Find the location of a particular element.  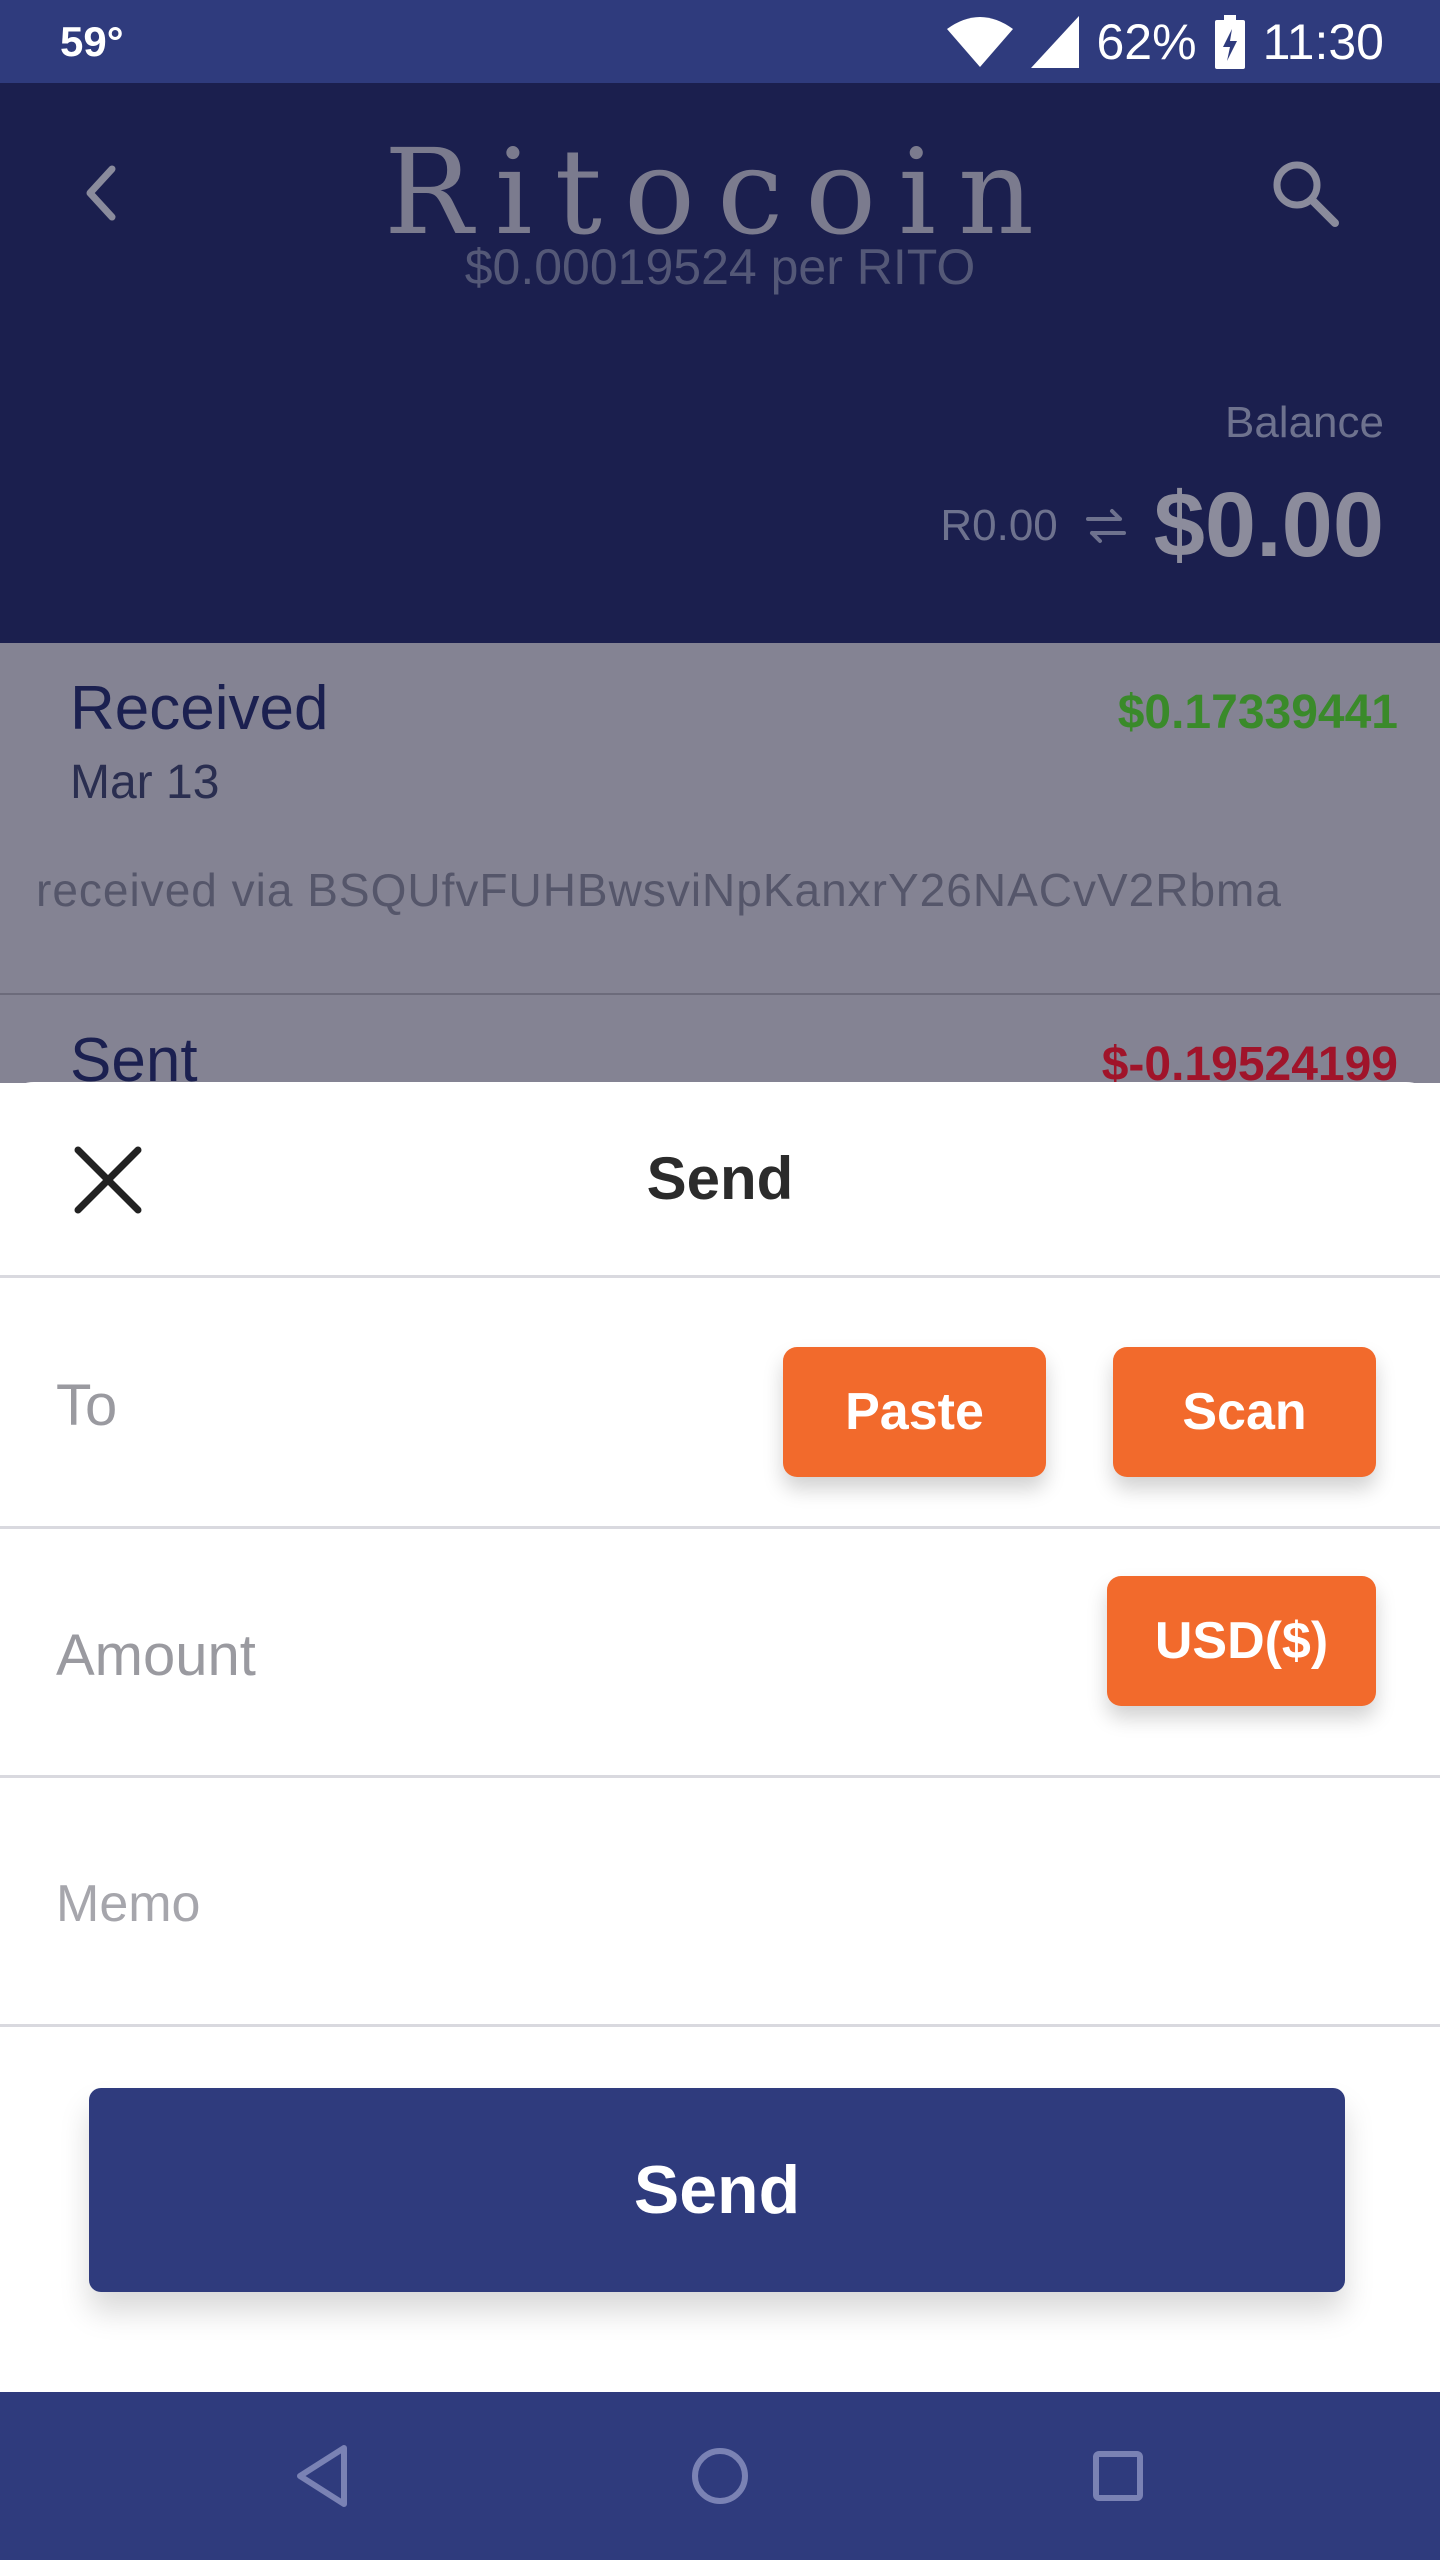

balance-label: Balance is located at coordinates (1304, 422).